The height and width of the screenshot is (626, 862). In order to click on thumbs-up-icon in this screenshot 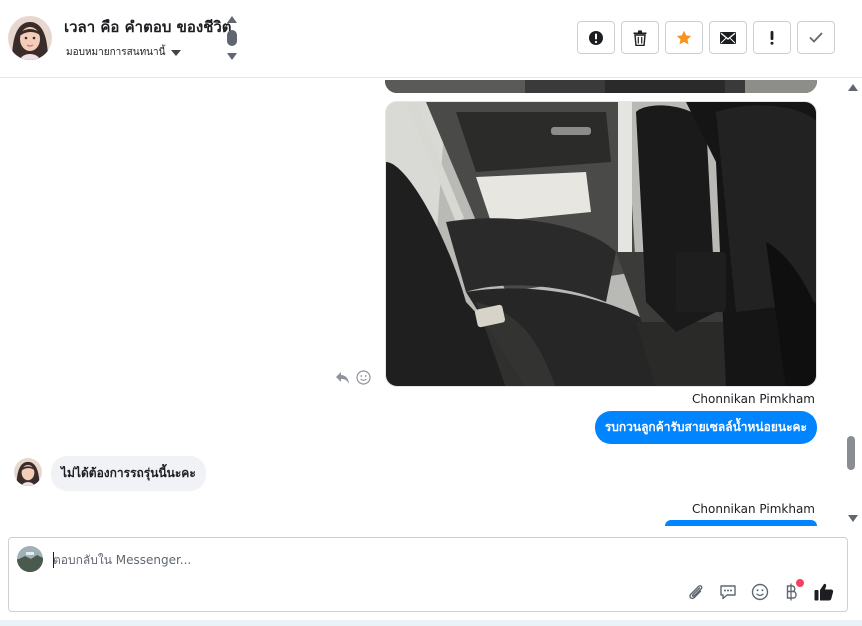, I will do `click(824, 592)`.